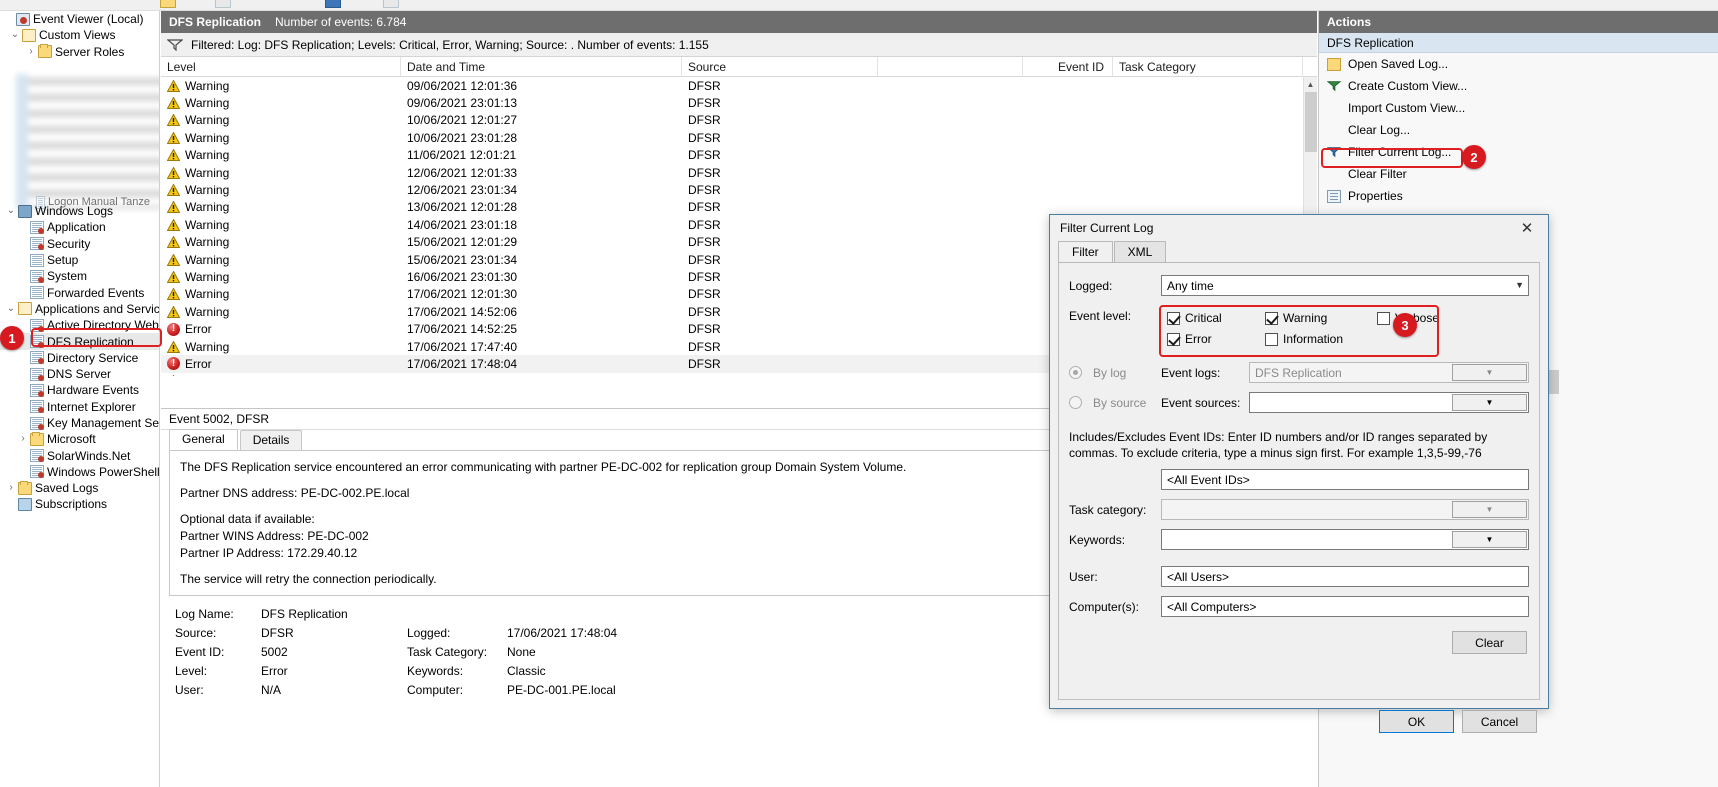 The height and width of the screenshot is (787, 1718). Describe the element at coordinates (739, 155) in the screenshot. I see `table-row: Warning 11/06/2021 12:01:21 DFSR` at that location.